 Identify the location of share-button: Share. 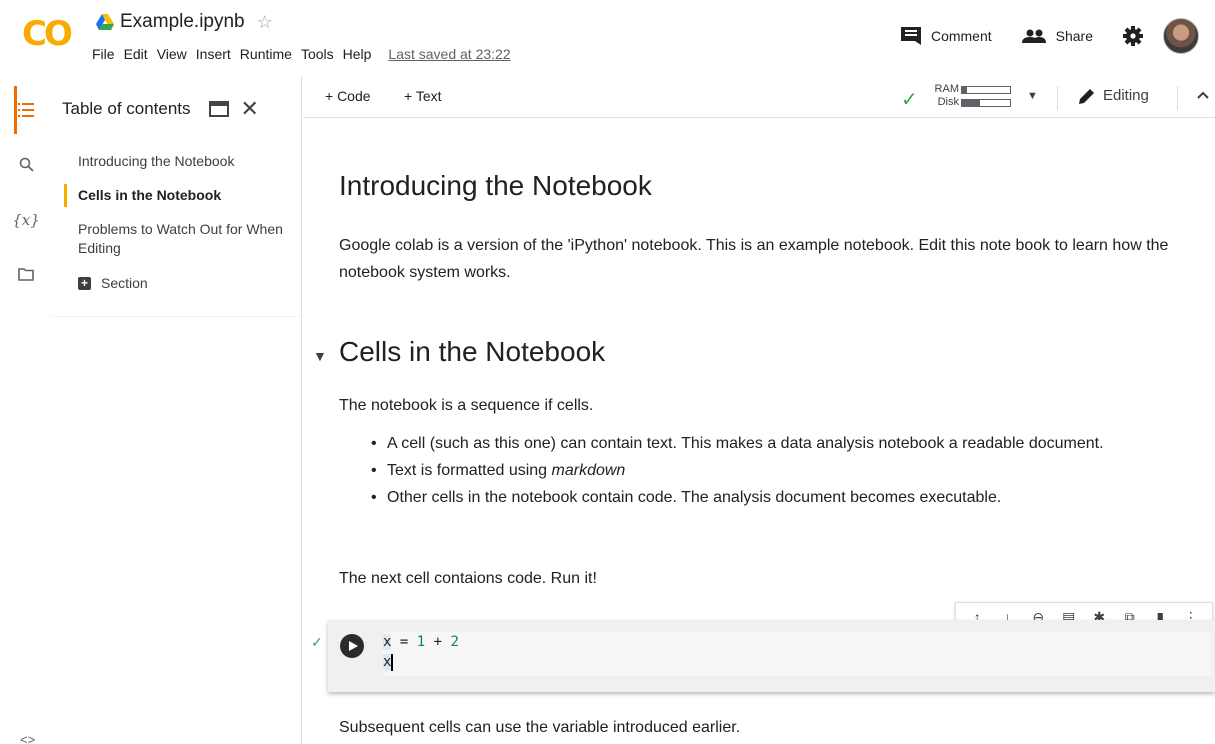
(1057, 36).